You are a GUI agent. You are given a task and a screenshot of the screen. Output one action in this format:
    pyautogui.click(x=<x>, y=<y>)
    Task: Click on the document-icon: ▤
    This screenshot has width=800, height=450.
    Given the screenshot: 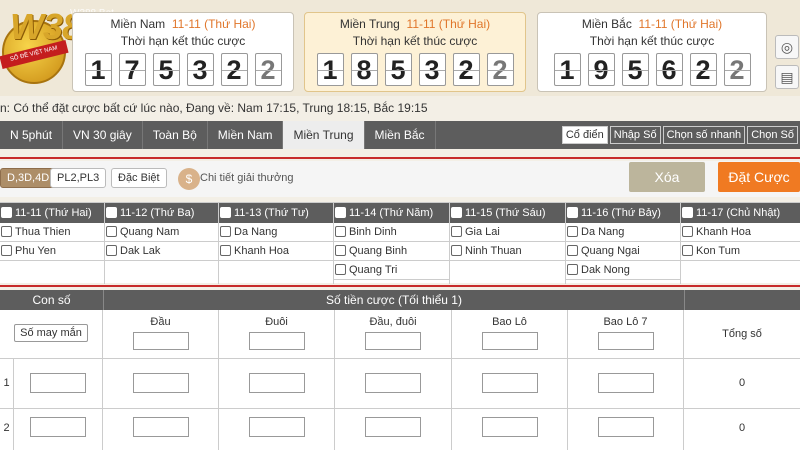 What is the action you would take?
    pyautogui.click(x=787, y=77)
    